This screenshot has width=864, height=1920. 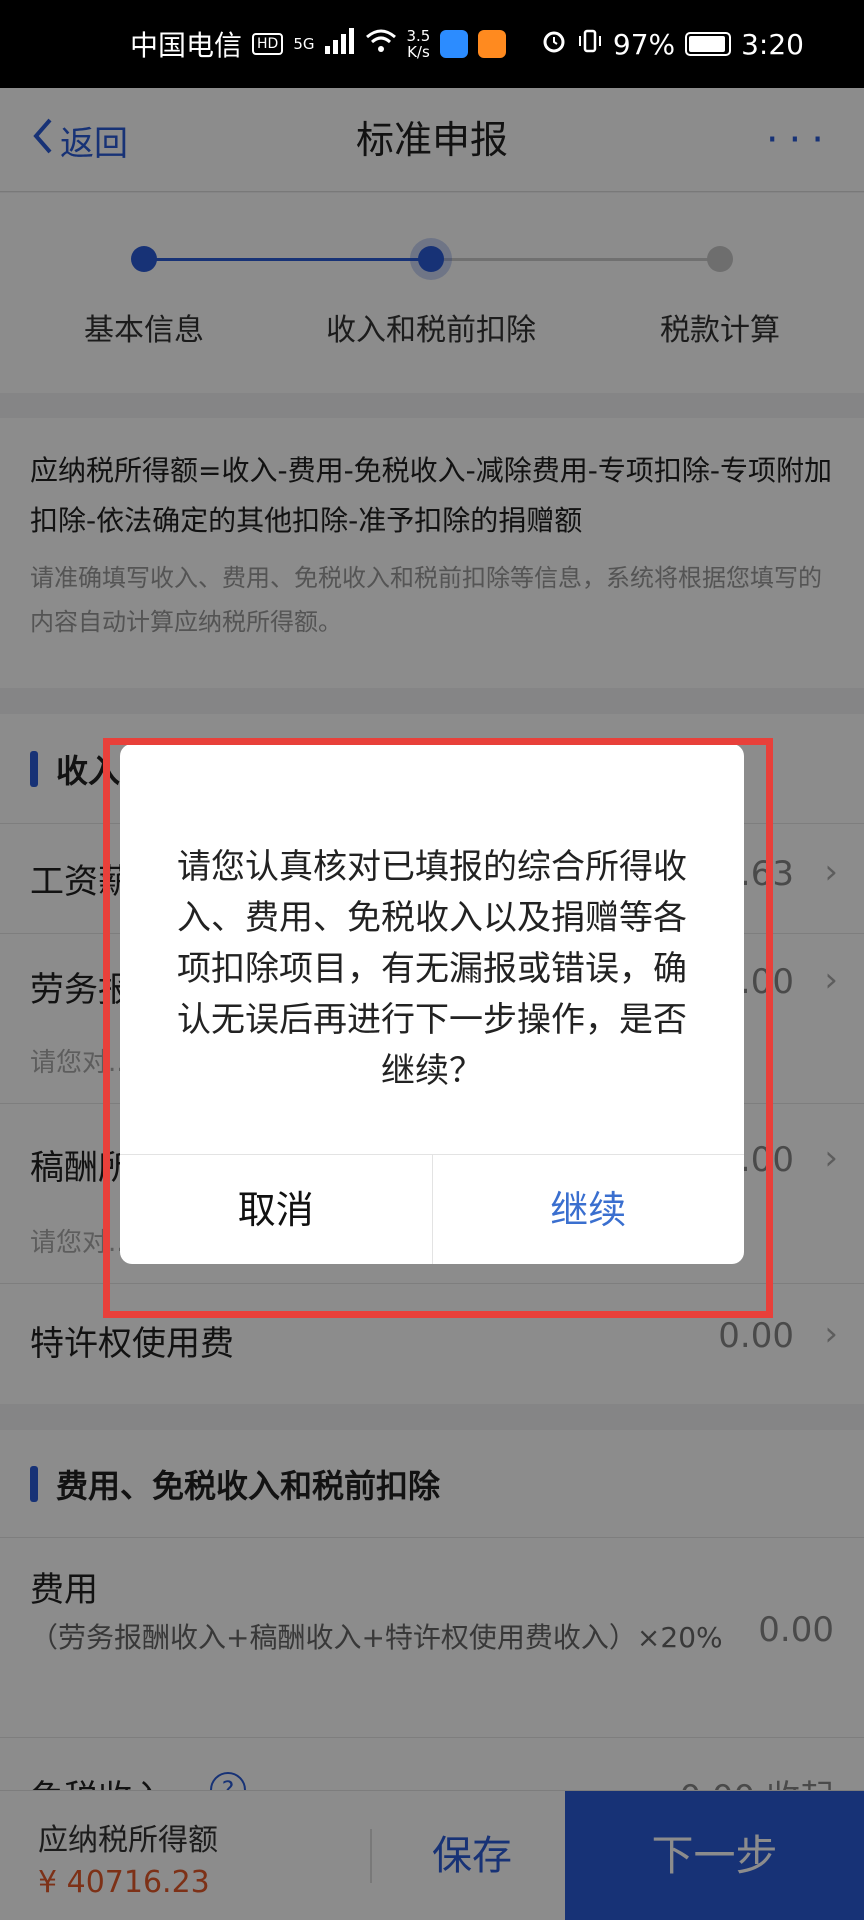 What do you see at coordinates (772, 44) in the screenshot?
I see `clock: 3:20` at bounding box center [772, 44].